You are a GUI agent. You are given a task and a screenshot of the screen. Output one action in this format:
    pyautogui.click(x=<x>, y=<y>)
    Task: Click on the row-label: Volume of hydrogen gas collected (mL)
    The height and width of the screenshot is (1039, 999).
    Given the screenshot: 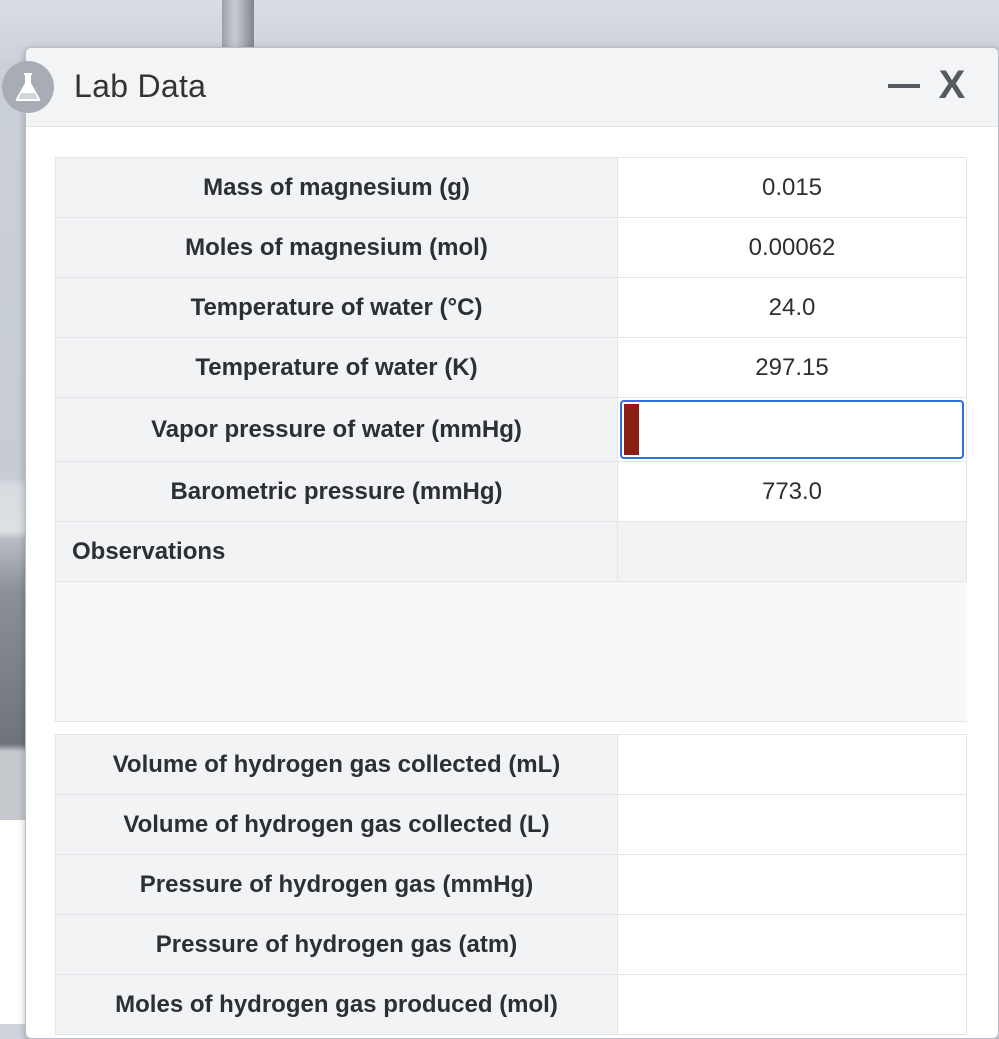 What is the action you would take?
    pyautogui.click(x=336, y=764)
    